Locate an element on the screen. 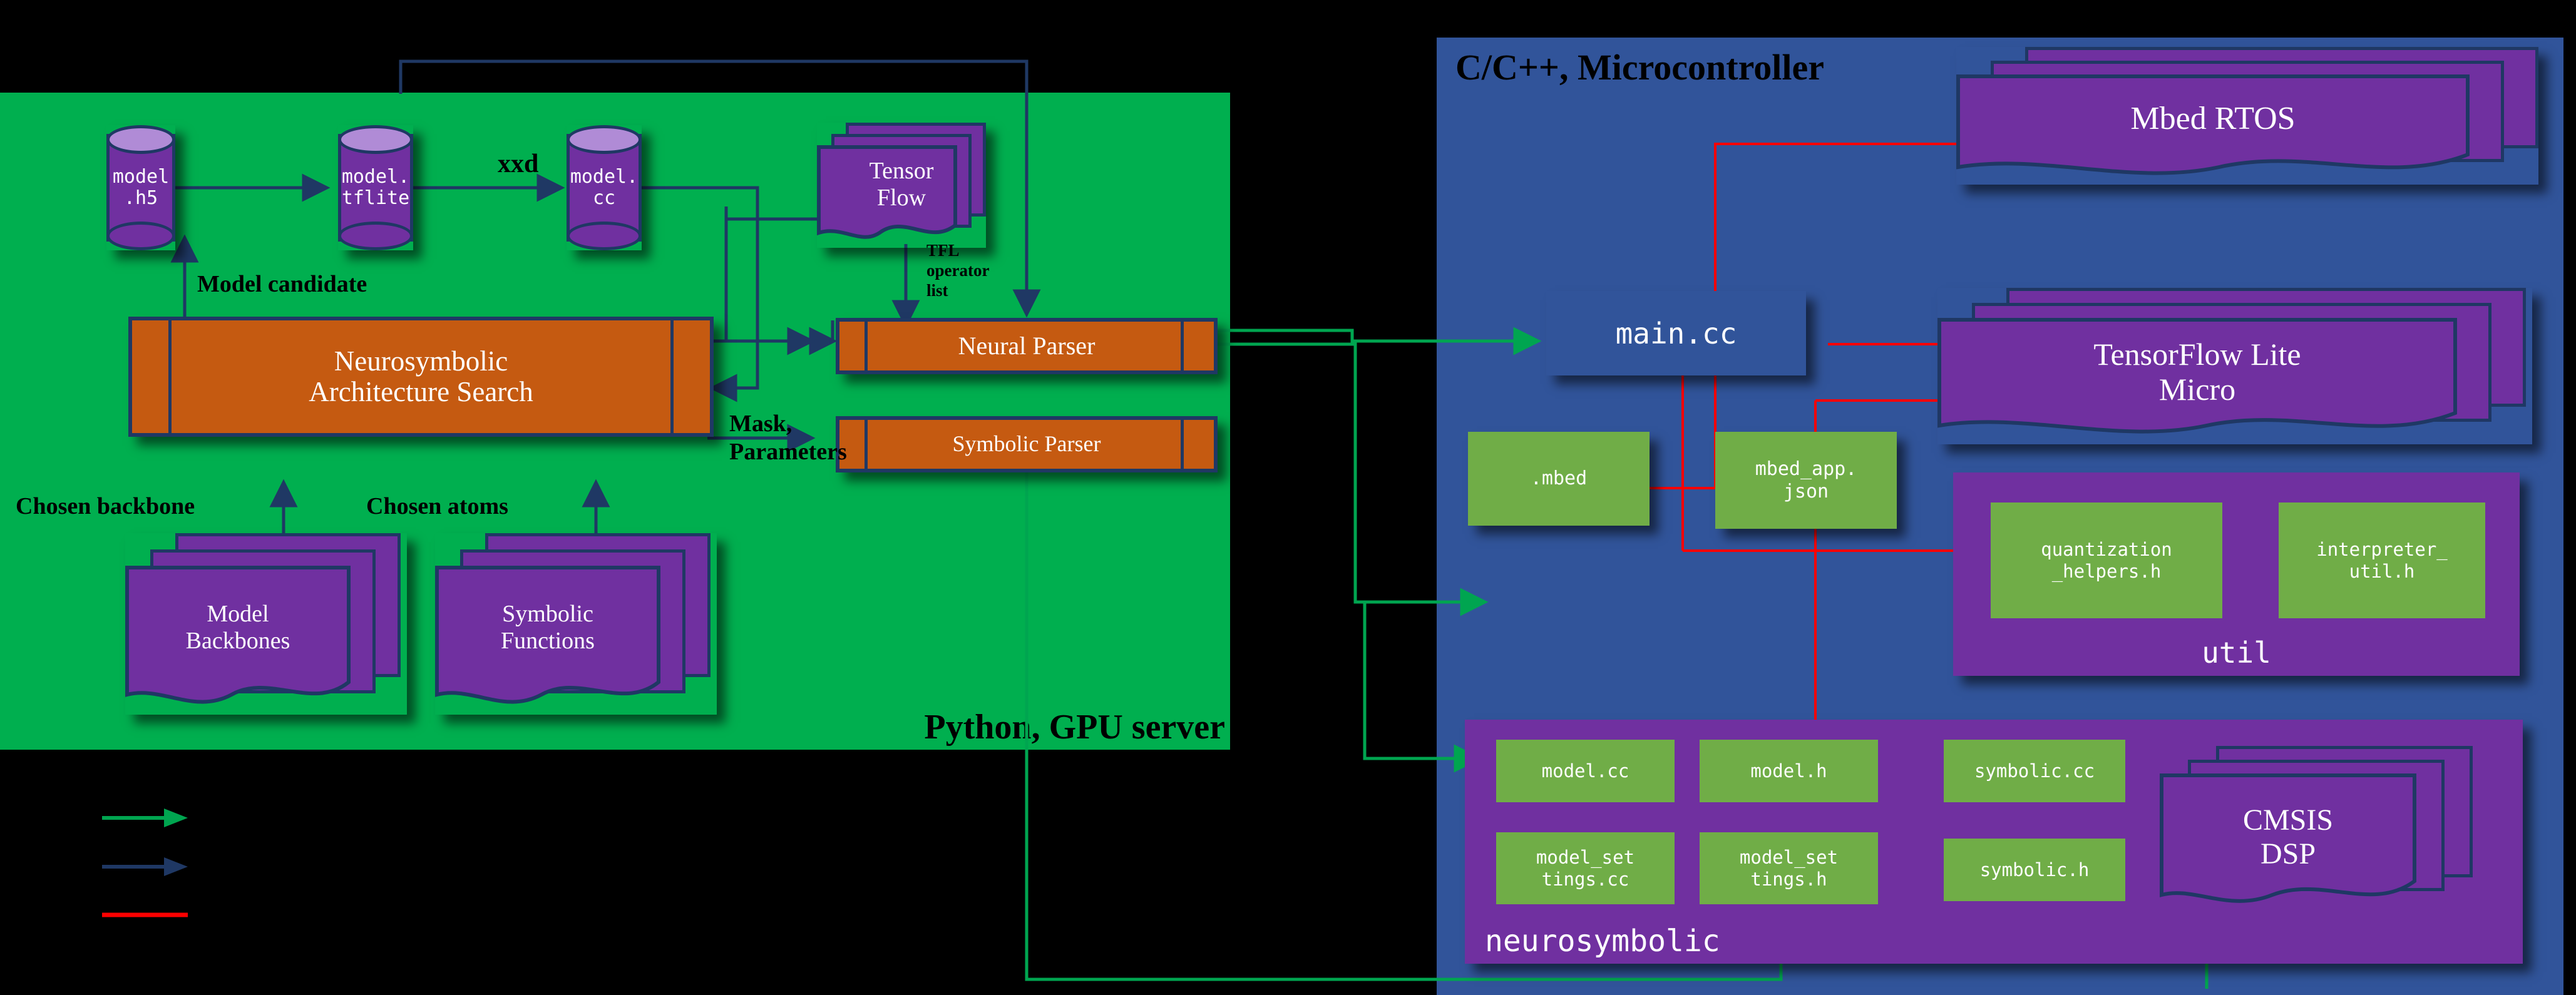 The image size is (2576, 995). cmsis-dsp-stack: CMSIS DSP is located at coordinates (2316, 830).